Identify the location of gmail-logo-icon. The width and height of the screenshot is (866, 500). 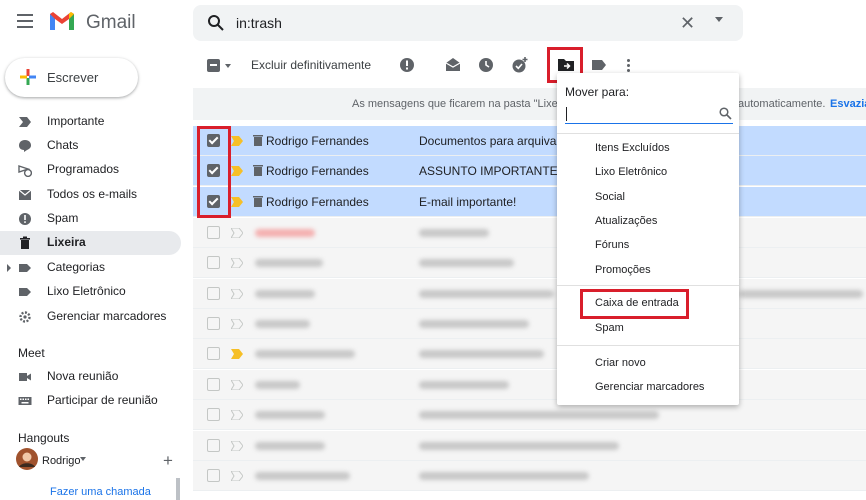
(62, 21).